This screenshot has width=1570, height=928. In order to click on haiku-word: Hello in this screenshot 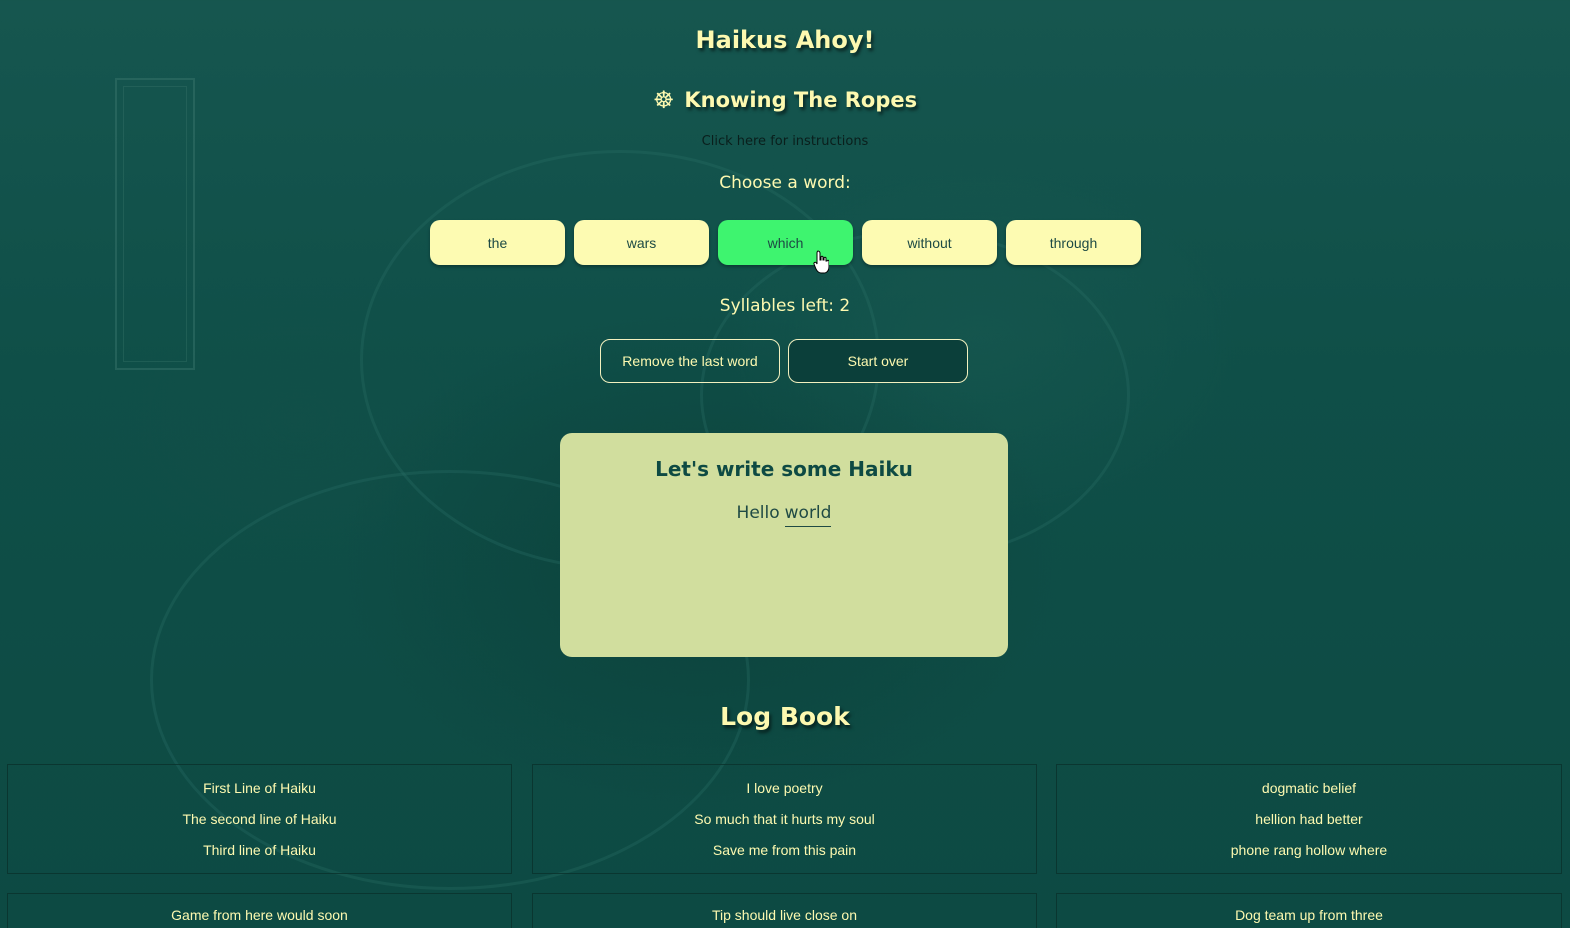, I will do `click(758, 513)`.